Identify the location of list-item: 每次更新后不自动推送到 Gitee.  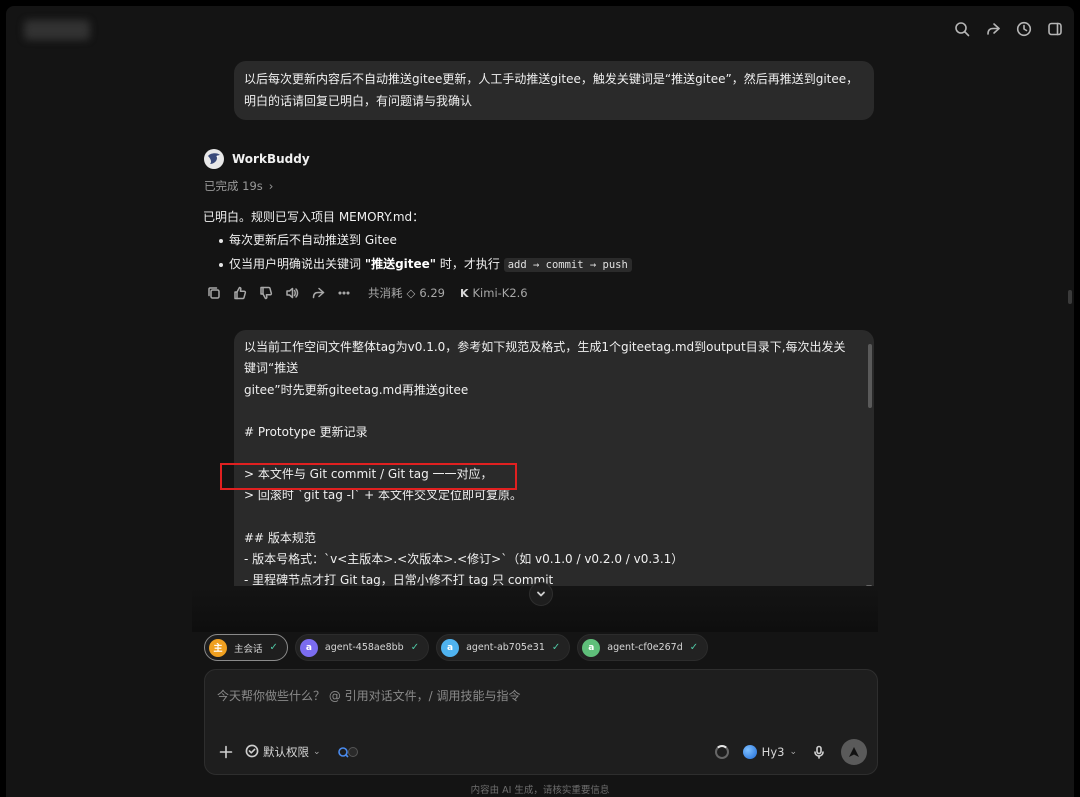
(417, 240).